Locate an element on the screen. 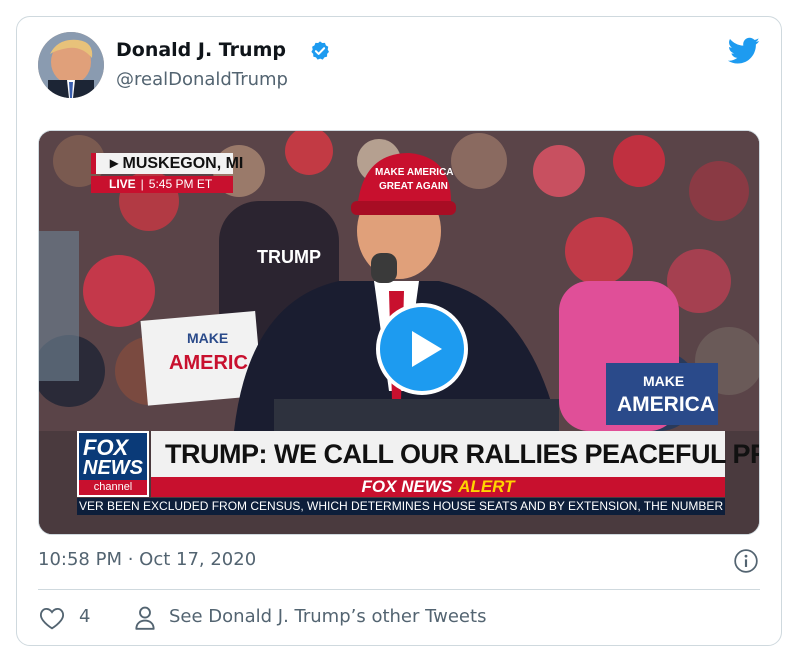  crowd-sign-make-2: MAKE is located at coordinates (663, 381).